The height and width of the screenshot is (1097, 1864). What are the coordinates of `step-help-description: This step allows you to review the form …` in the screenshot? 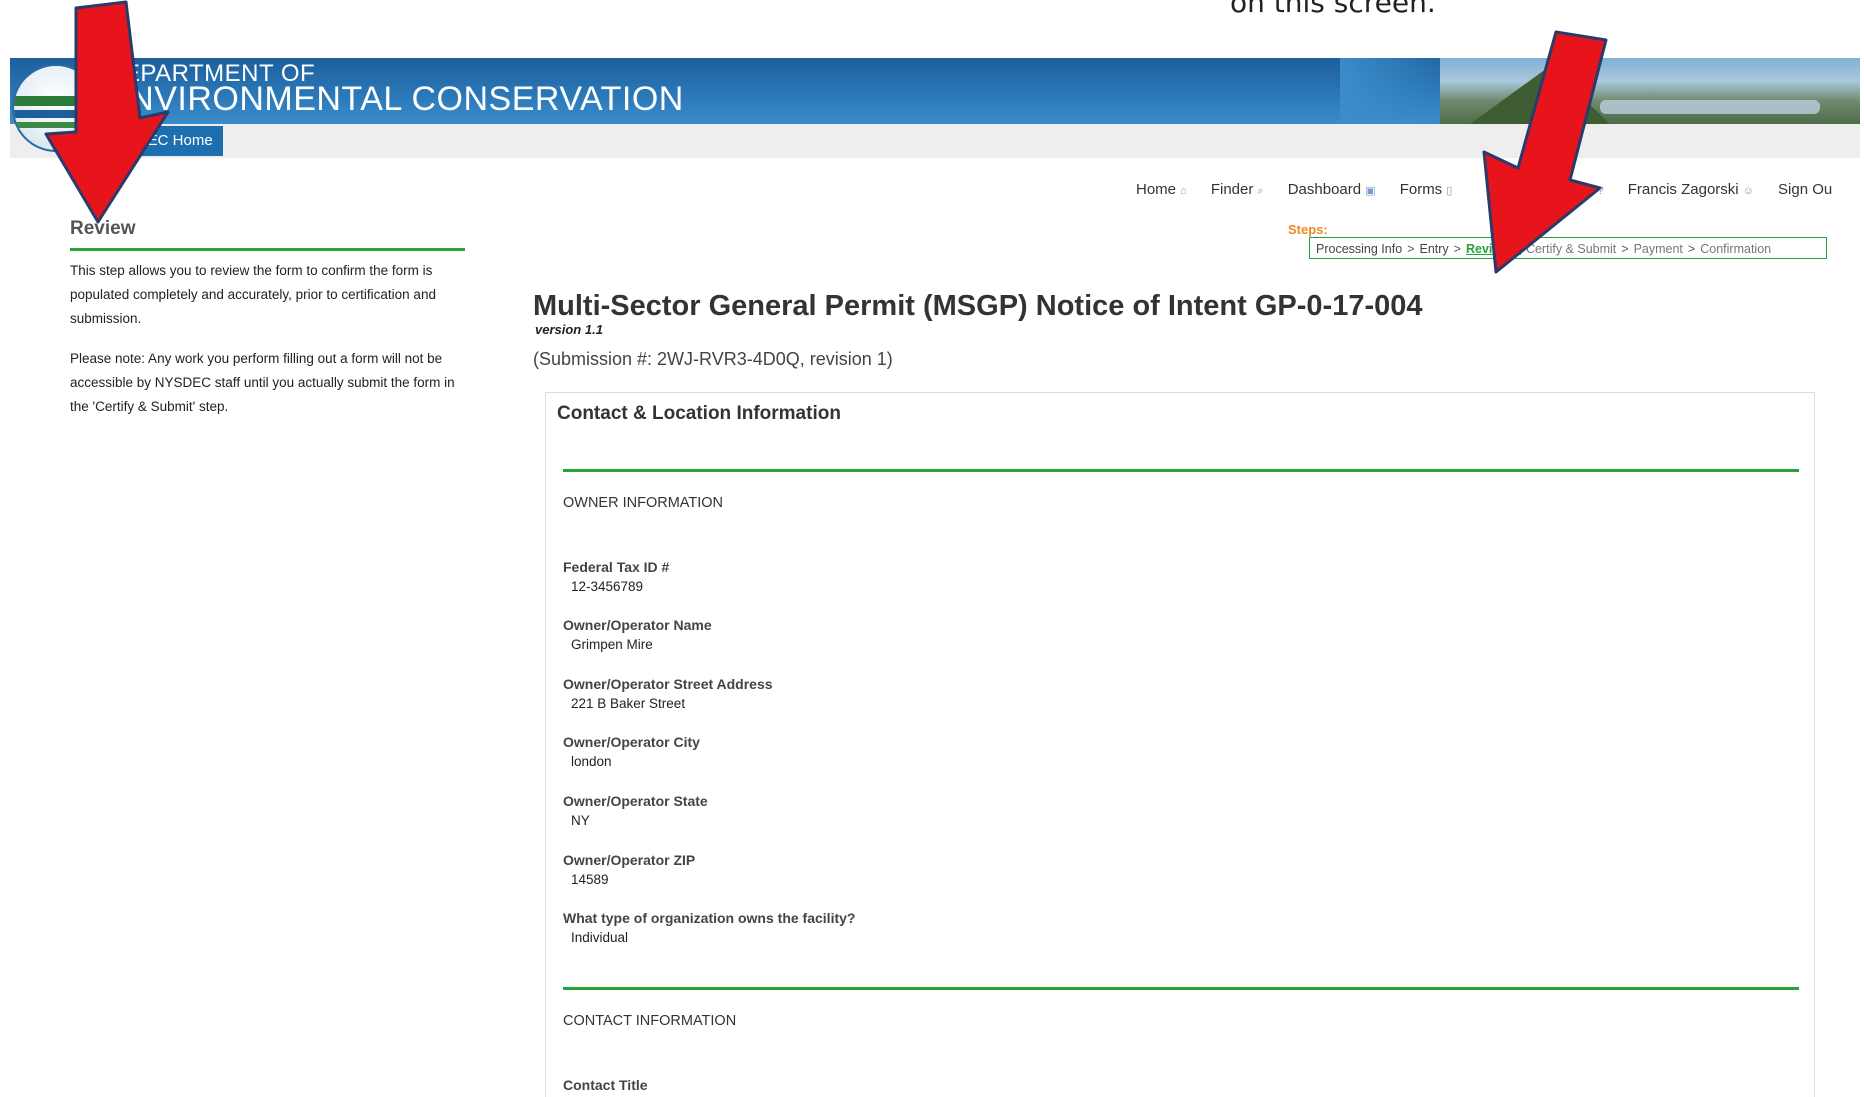 It's located at (253, 294).